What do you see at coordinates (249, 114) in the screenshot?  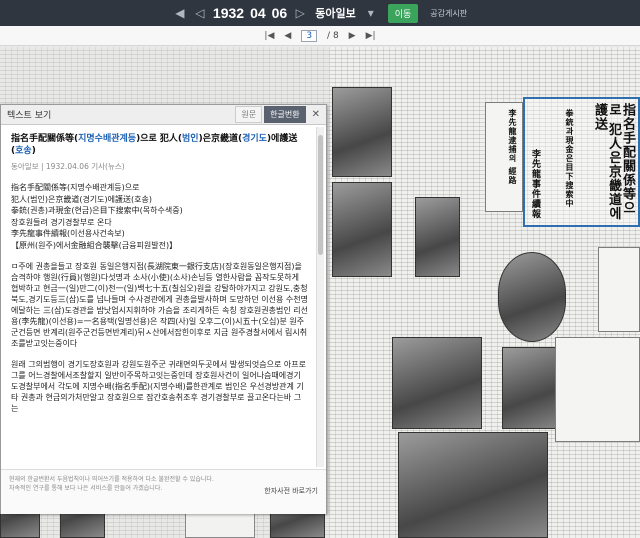 I see `tab-original-text: 원문` at bounding box center [249, 114].